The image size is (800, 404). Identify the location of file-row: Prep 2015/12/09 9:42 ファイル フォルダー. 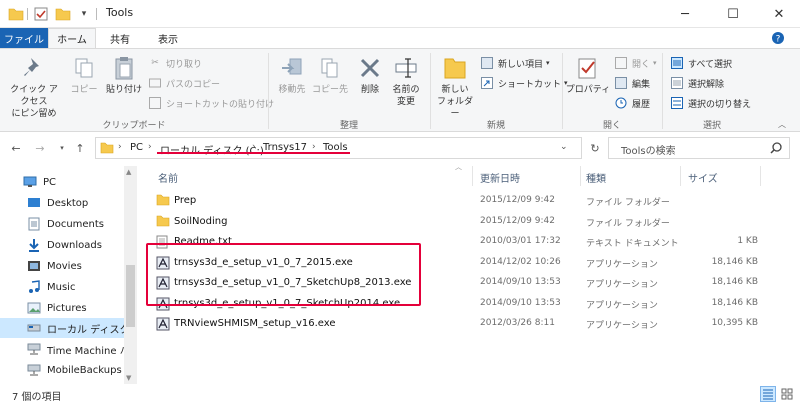
(470, 201).